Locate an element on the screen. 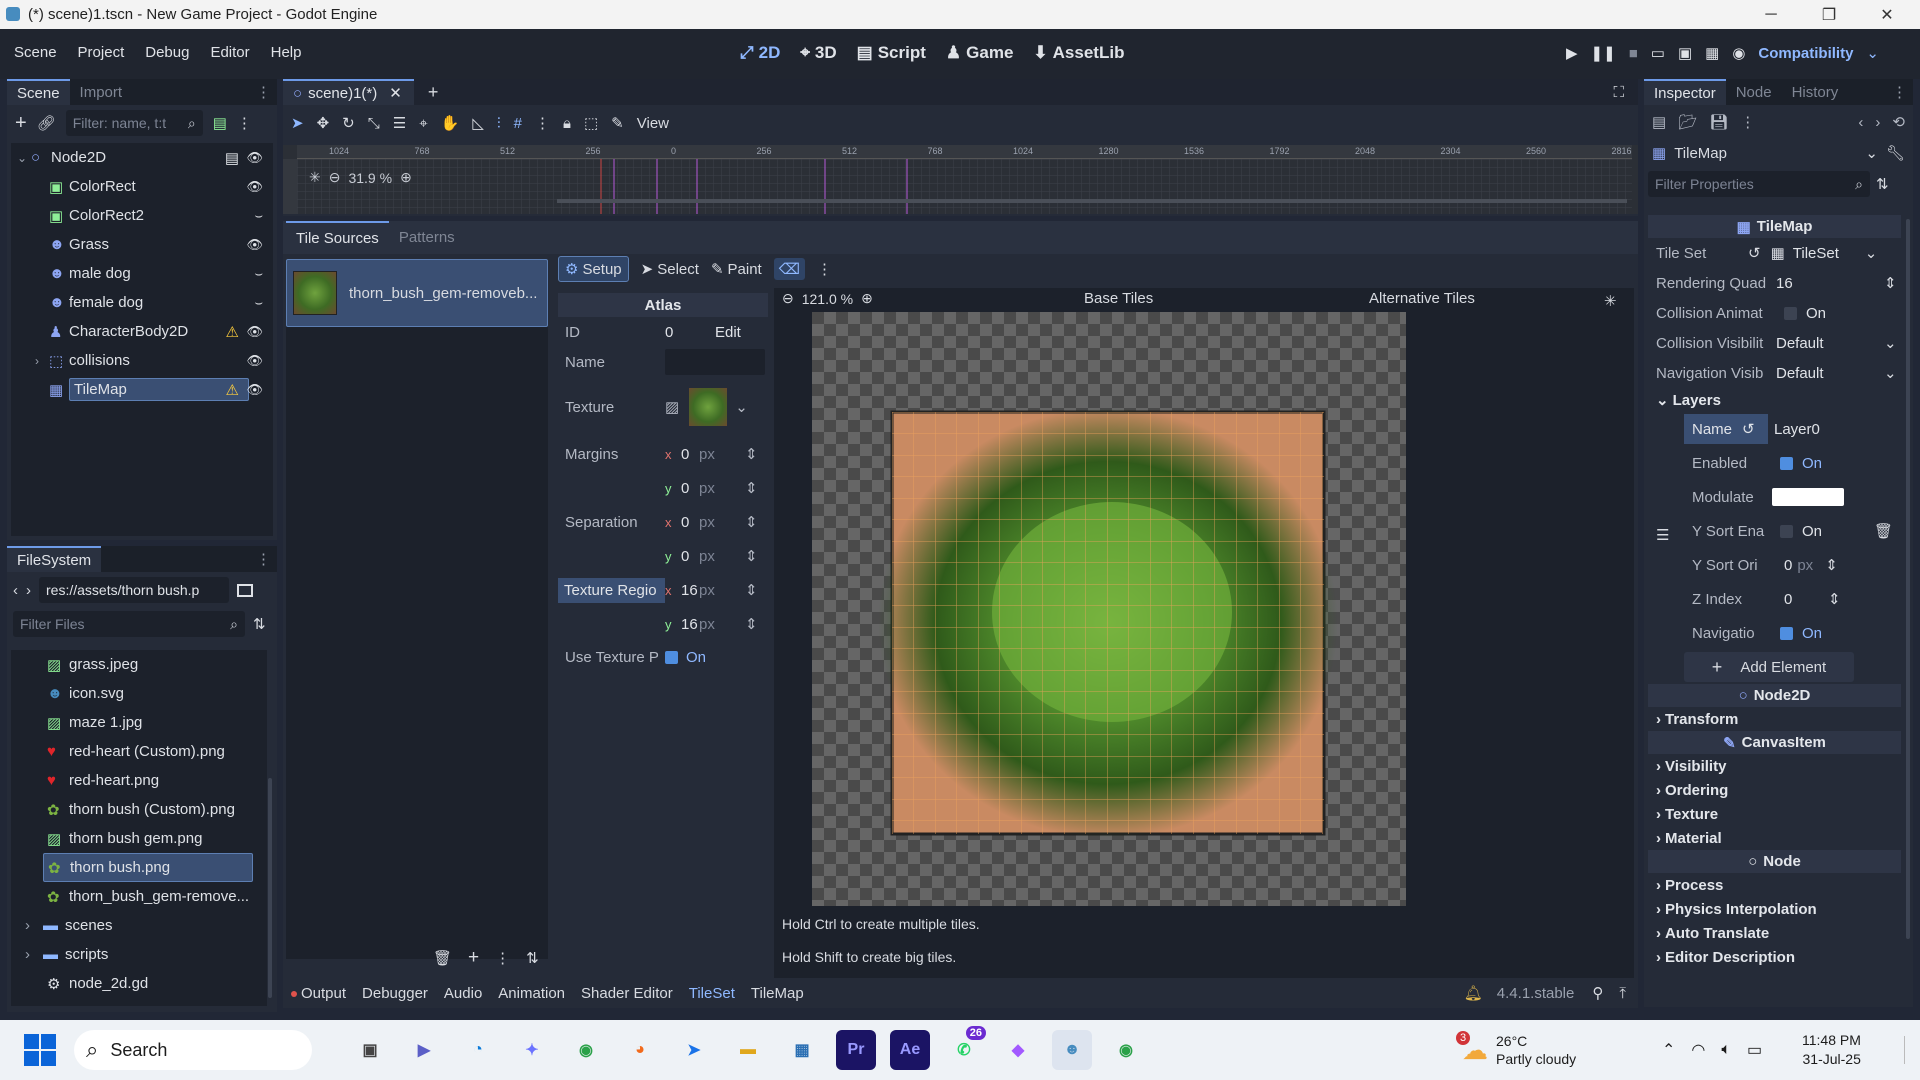 This screenshot has width=1920, height=1080. source-menu-icon: ⋮ is located at coordinates (502, 958).